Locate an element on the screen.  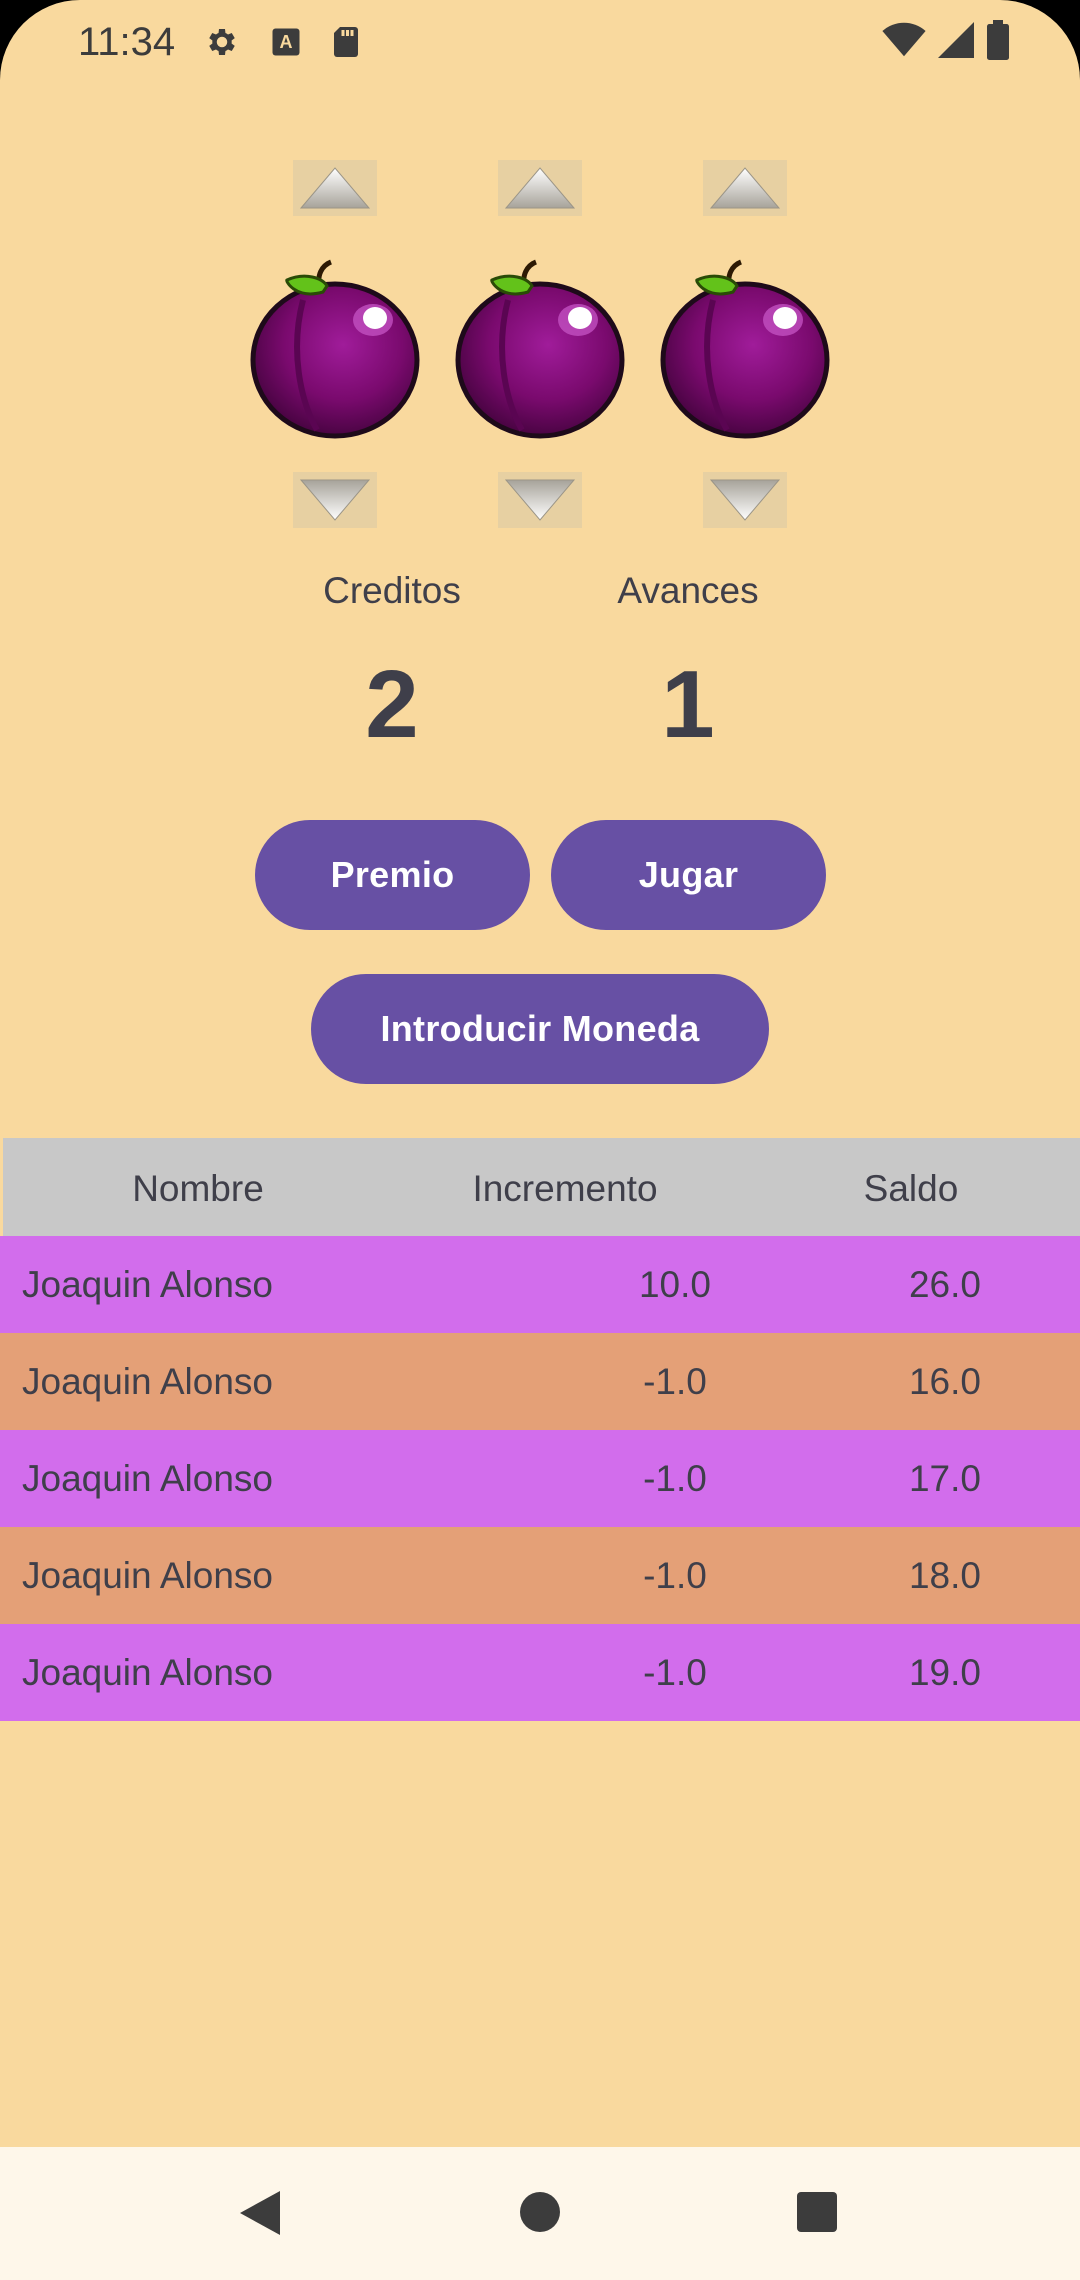
wifi-icon is located at coordinates (904, 39).